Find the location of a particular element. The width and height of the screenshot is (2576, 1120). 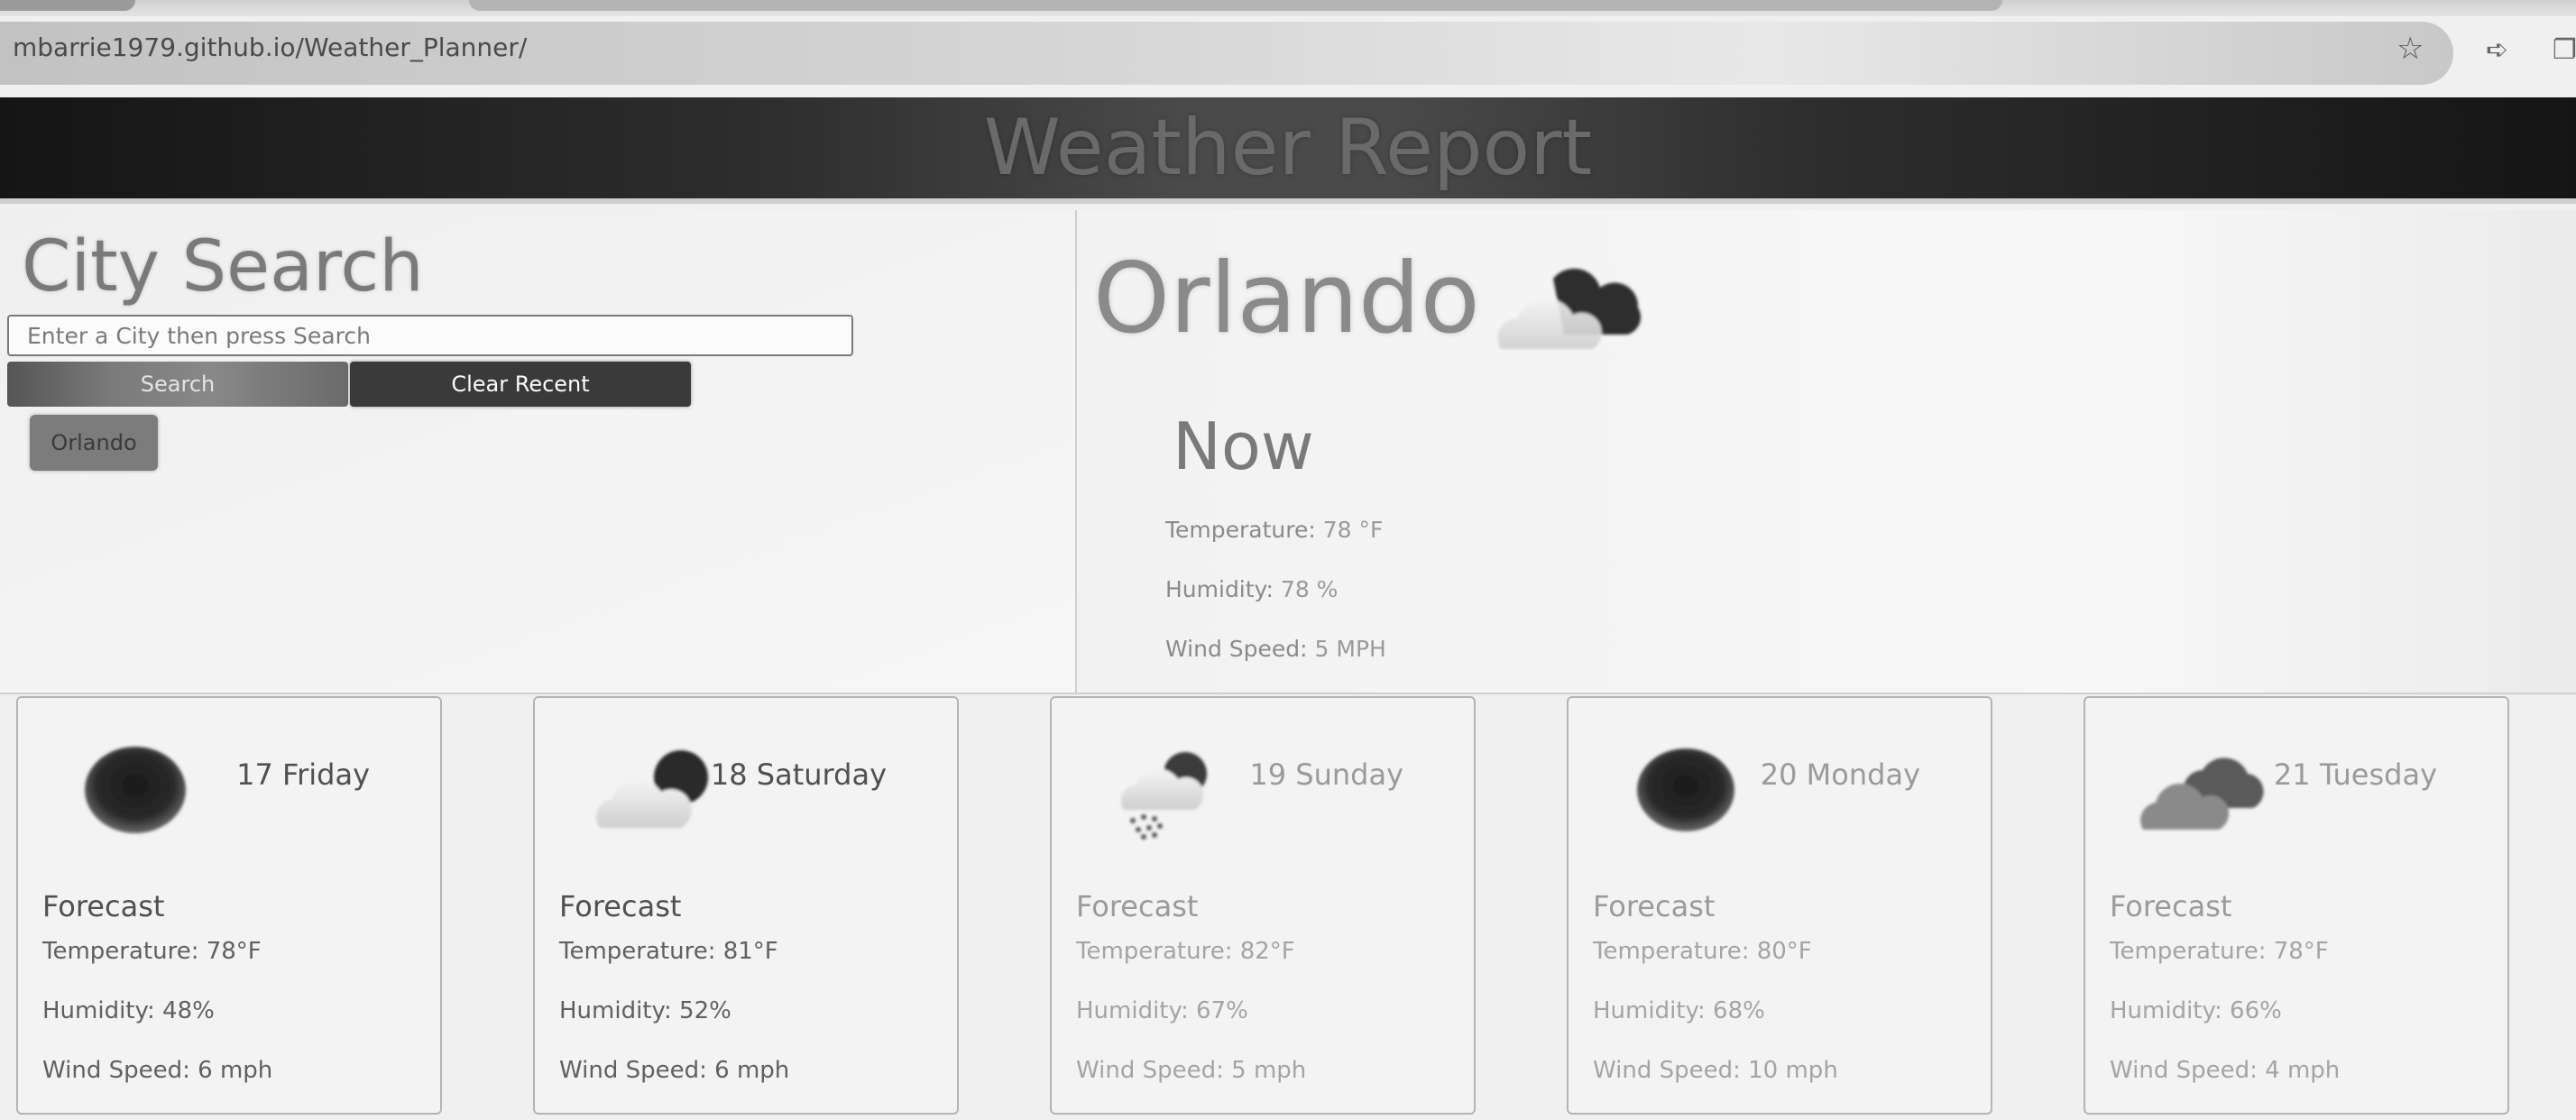

browser-tab-active is located at coordinates (1235, 5).